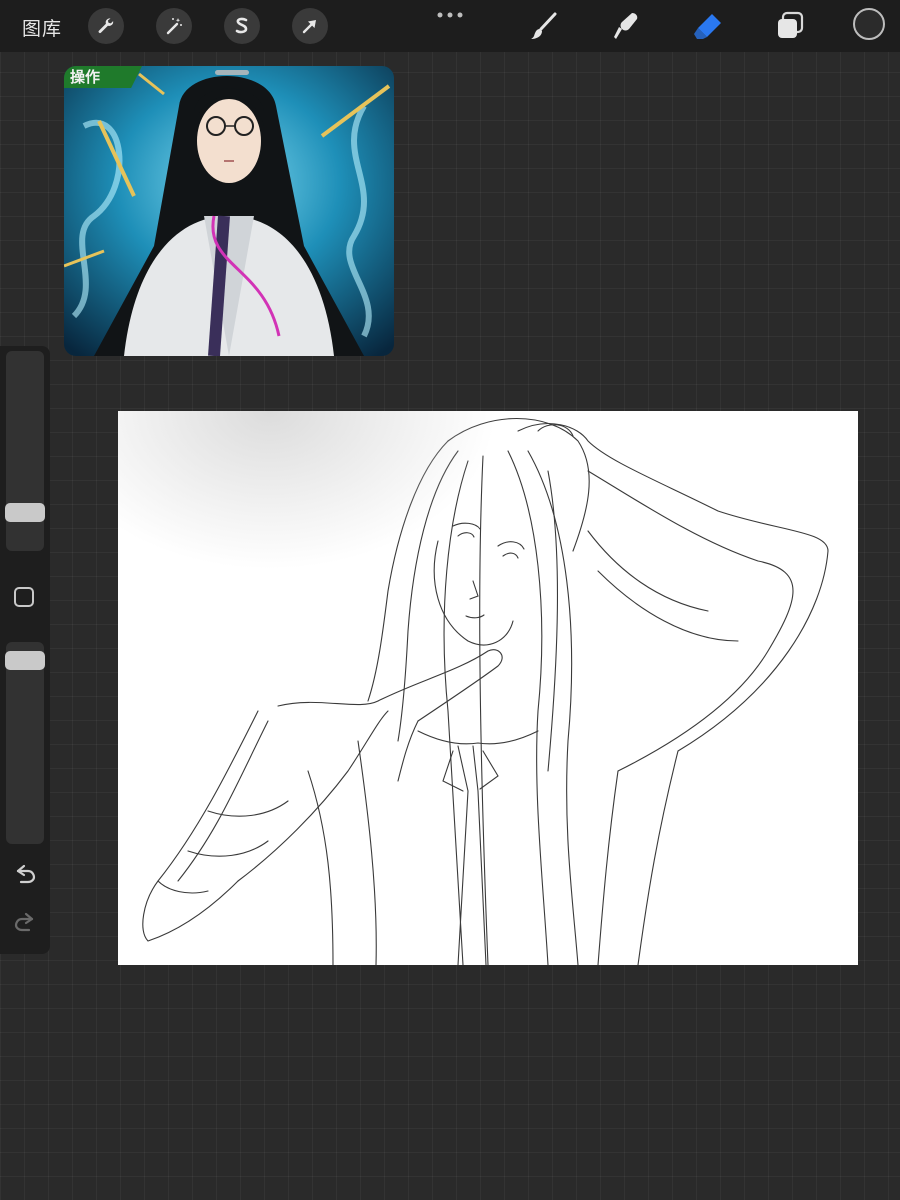  I want to click on reference-drag-handle, so click(232, 72).